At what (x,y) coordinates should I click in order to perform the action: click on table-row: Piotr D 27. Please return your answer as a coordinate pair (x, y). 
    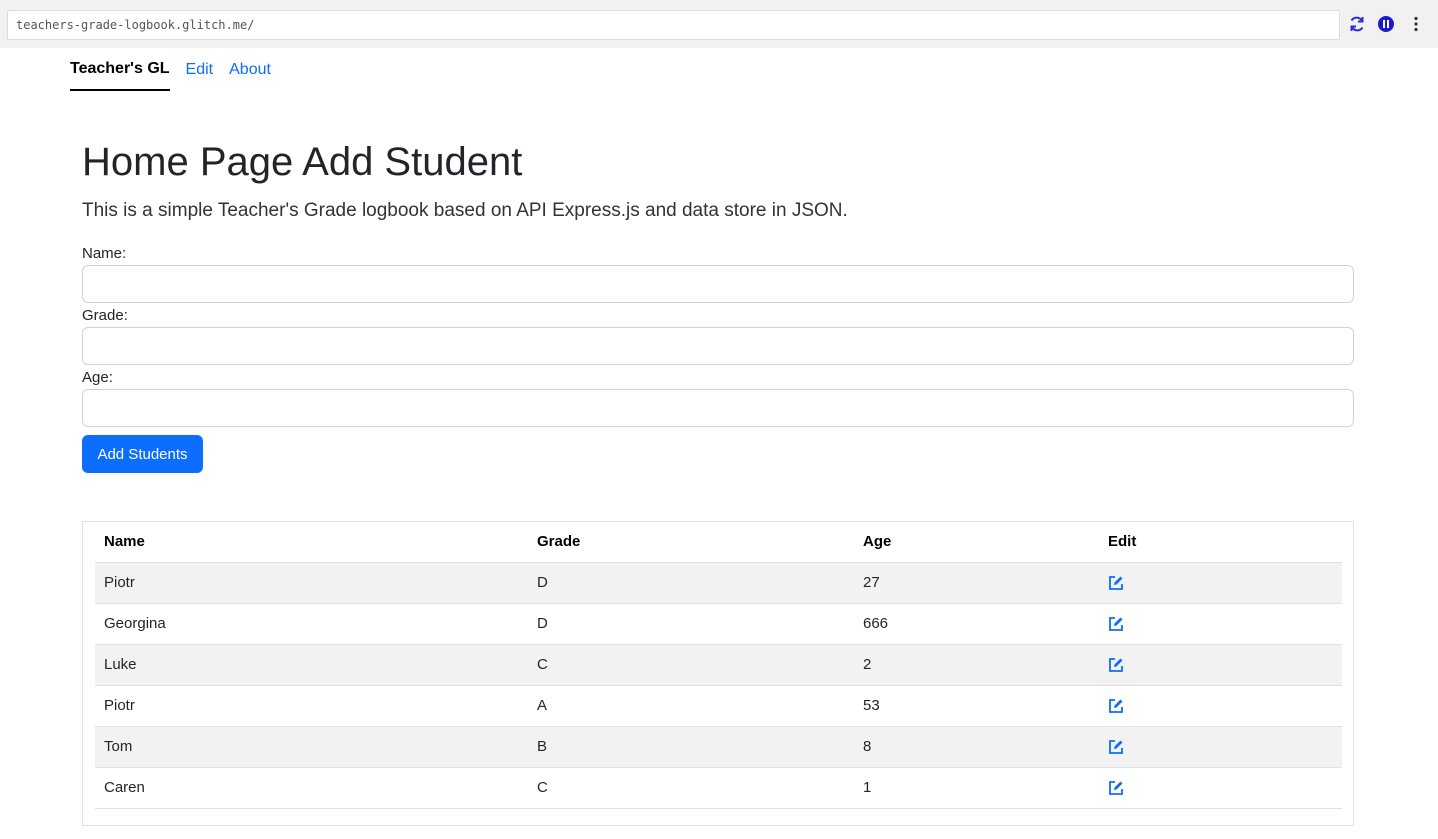
    Looking at the image, I should click on (718, 583).